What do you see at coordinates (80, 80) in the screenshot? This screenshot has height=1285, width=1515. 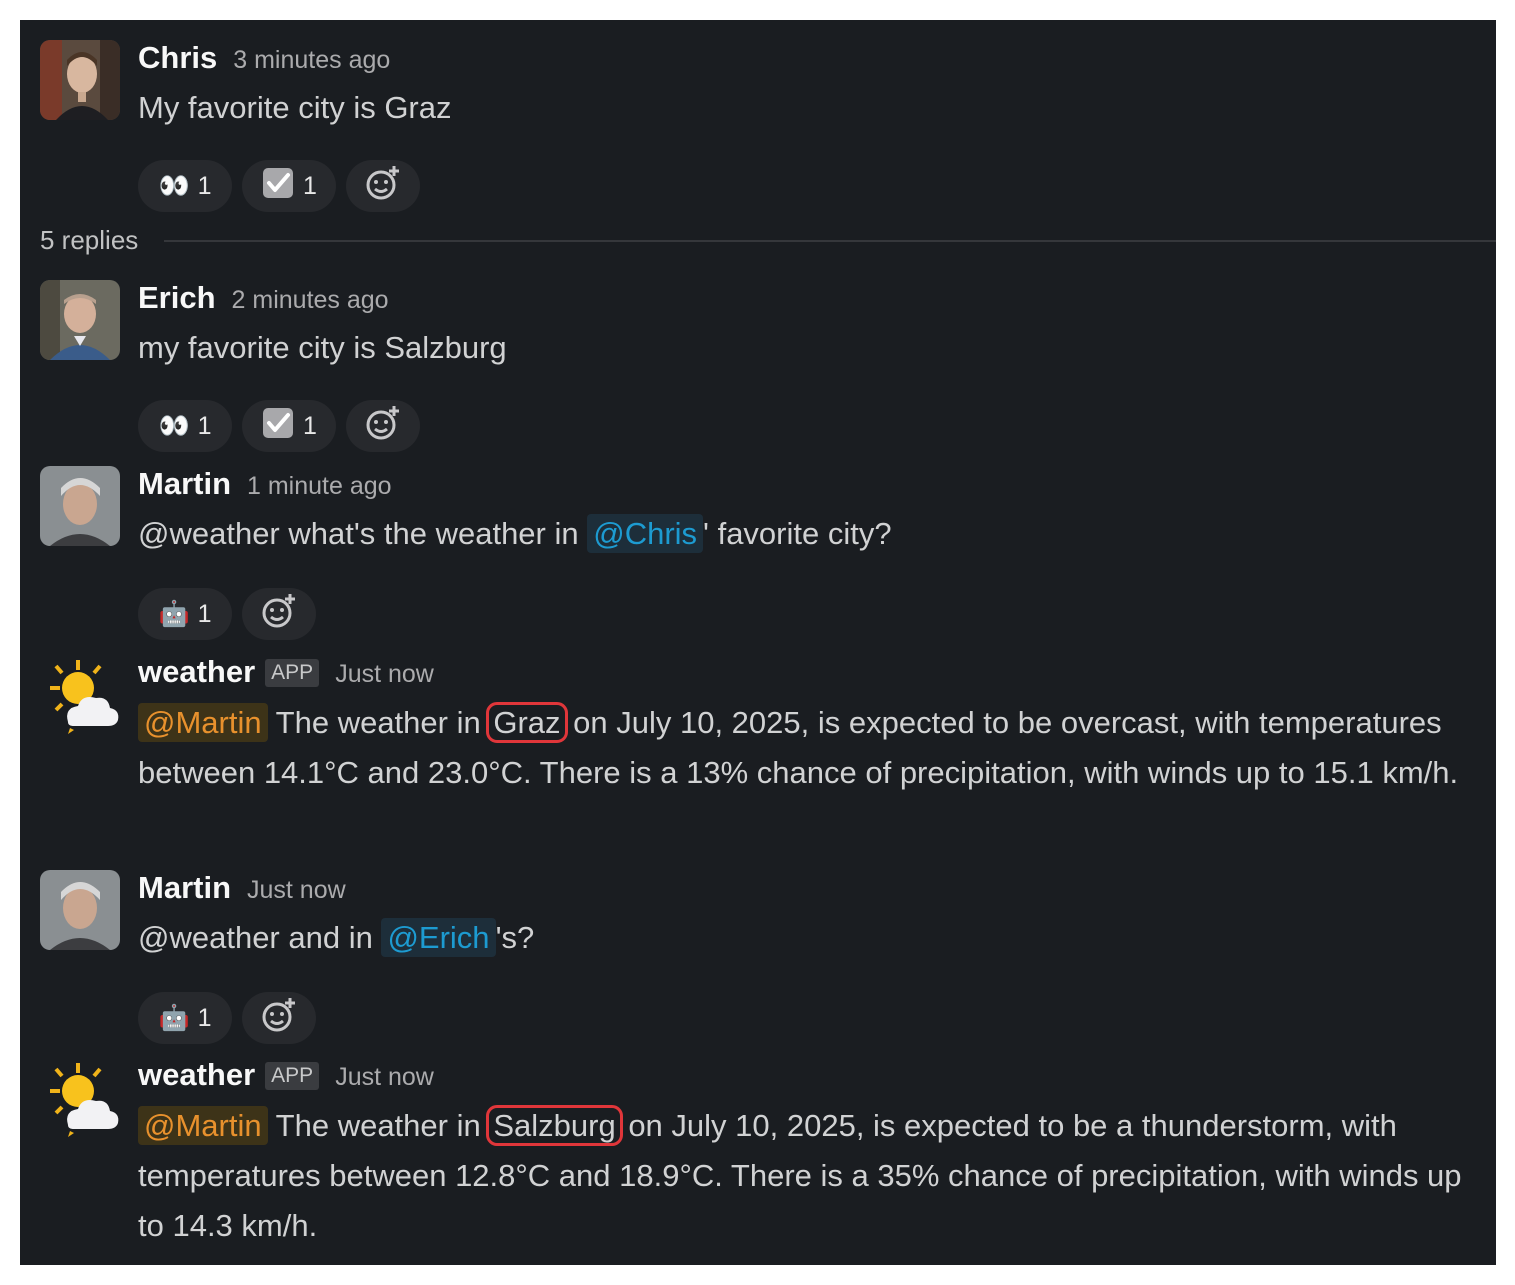 I see `avatar-chris` at bounding box center [80, 80].